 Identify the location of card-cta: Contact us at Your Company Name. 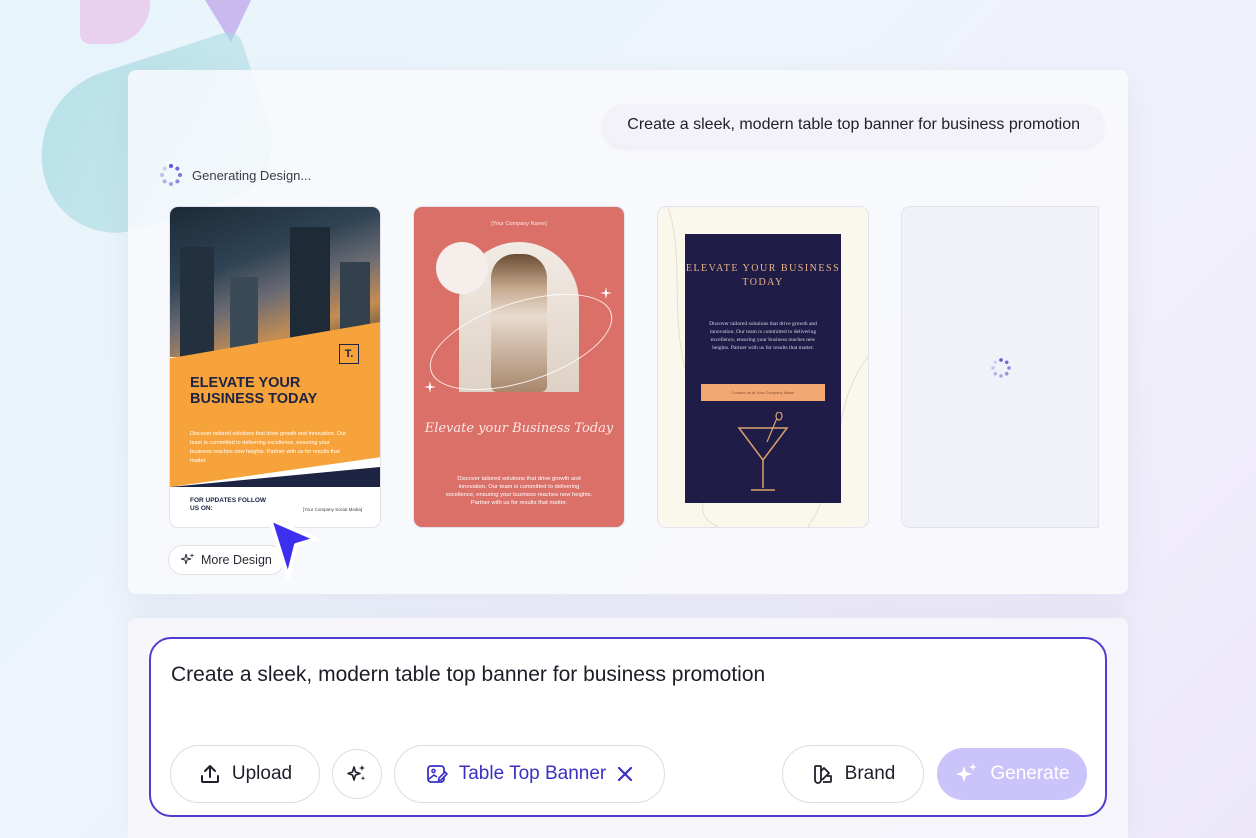
(763, 392).